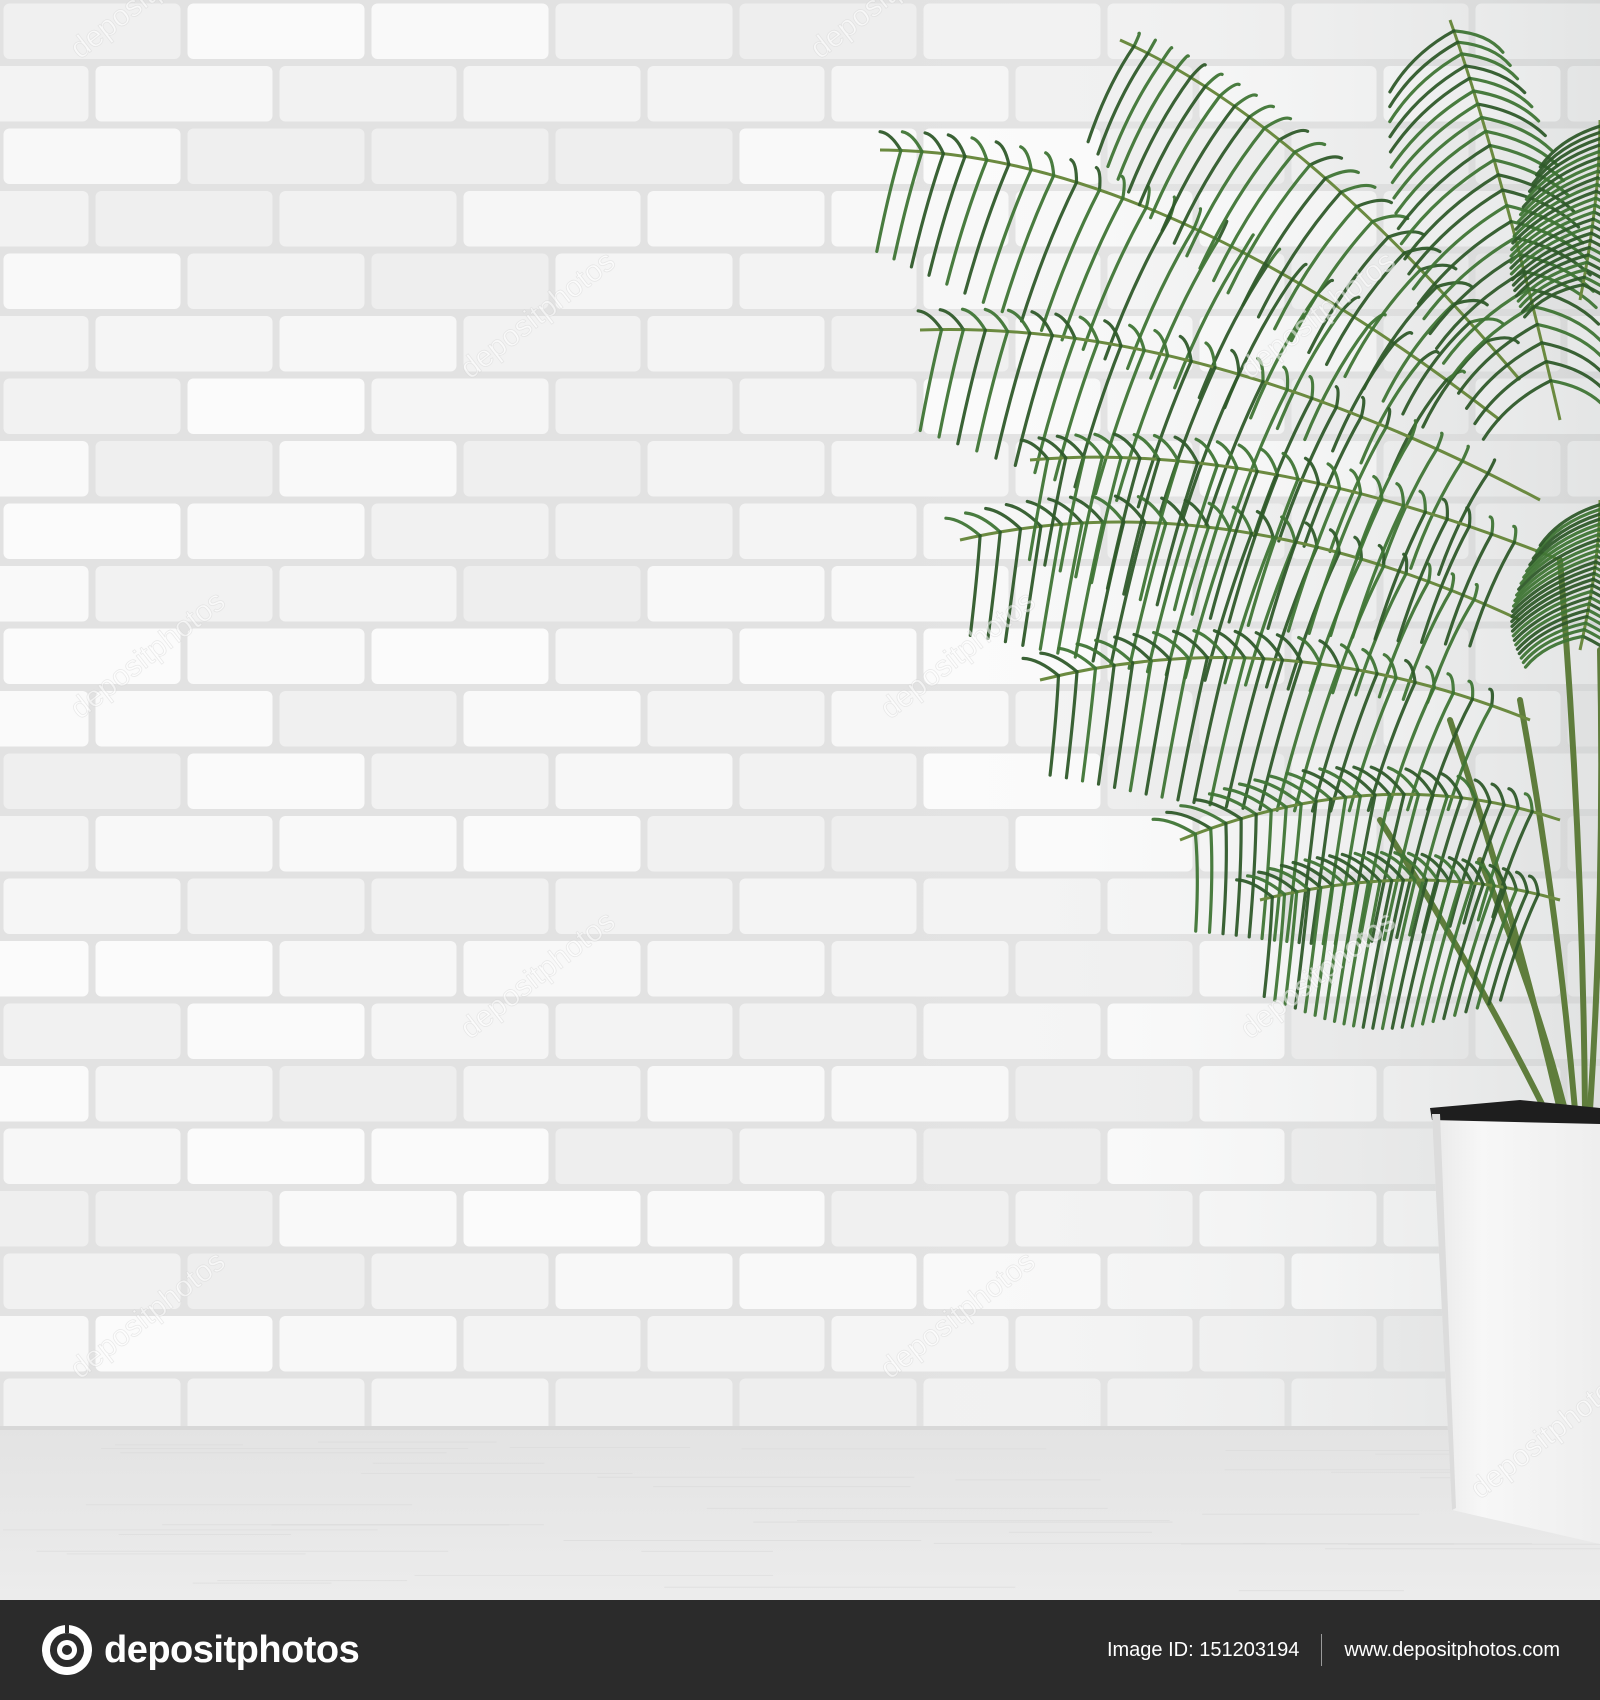  Describe the element at coordinates (1203, 1649) in the screenshot. I see `image-id-label: Image ID: 151203194` at that location.